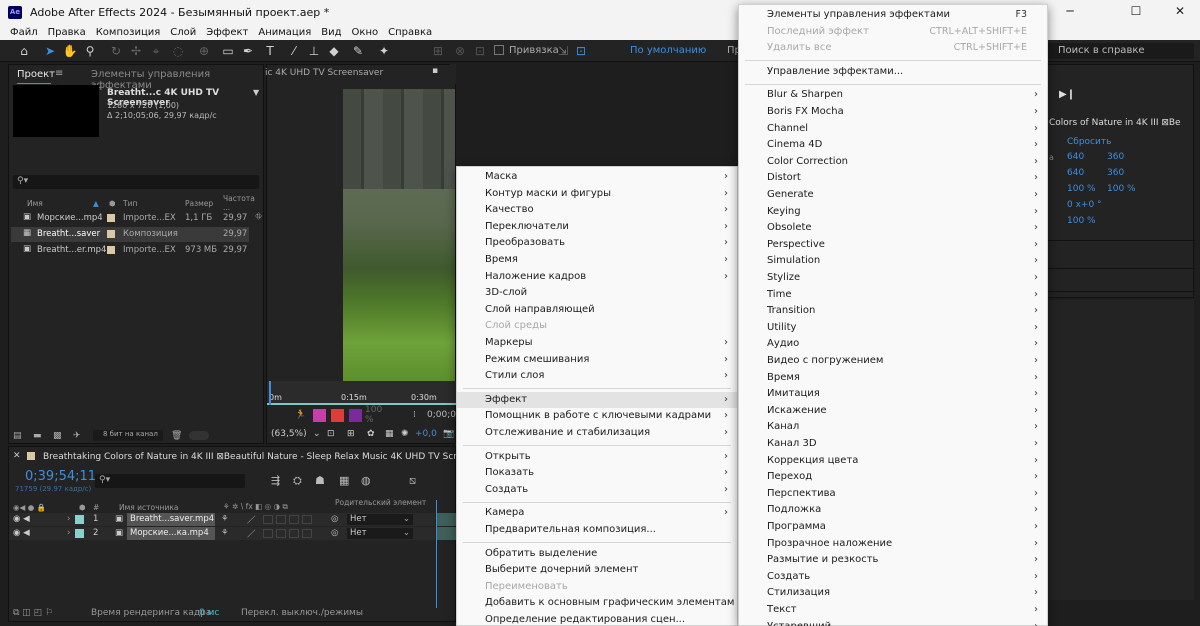 Image resolution: width=1200 pixels, height=626 pixels. I want to click on pen-tool-icon: ✒, so click(248, 51).